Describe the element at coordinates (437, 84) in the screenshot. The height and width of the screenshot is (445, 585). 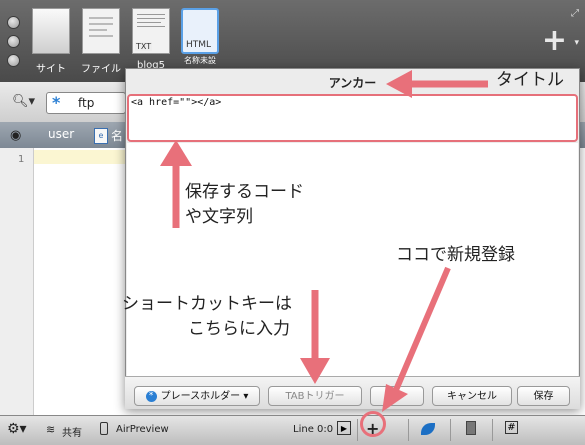
I see `arrow-to-title` at that location.